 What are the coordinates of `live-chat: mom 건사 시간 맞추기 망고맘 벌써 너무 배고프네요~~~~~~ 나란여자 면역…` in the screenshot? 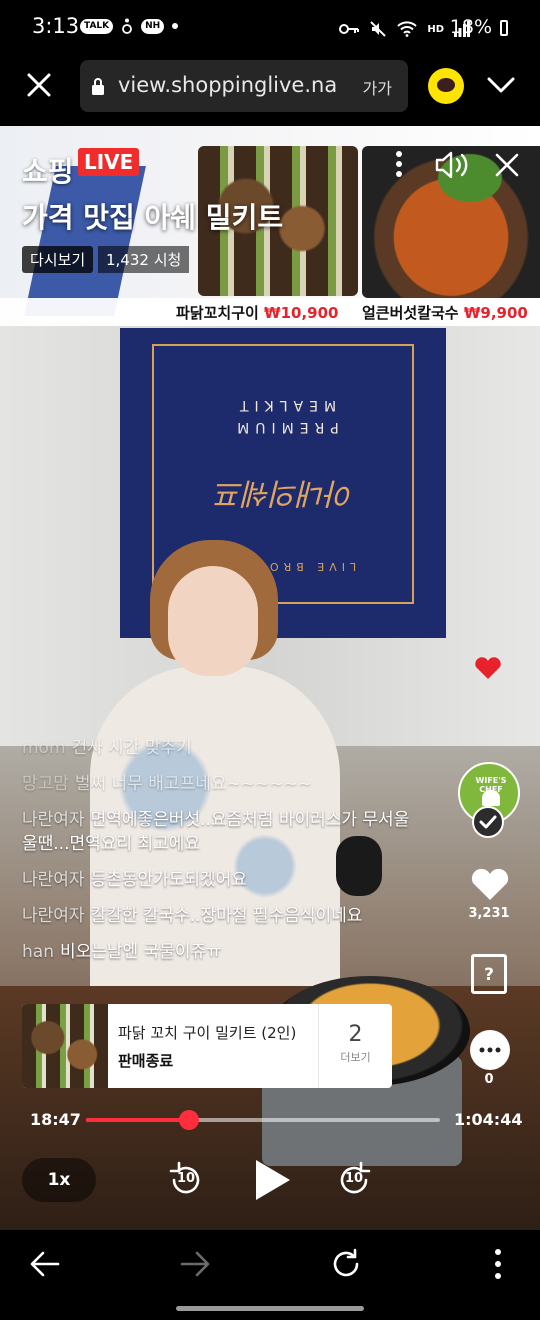 It's located at (222, 856).